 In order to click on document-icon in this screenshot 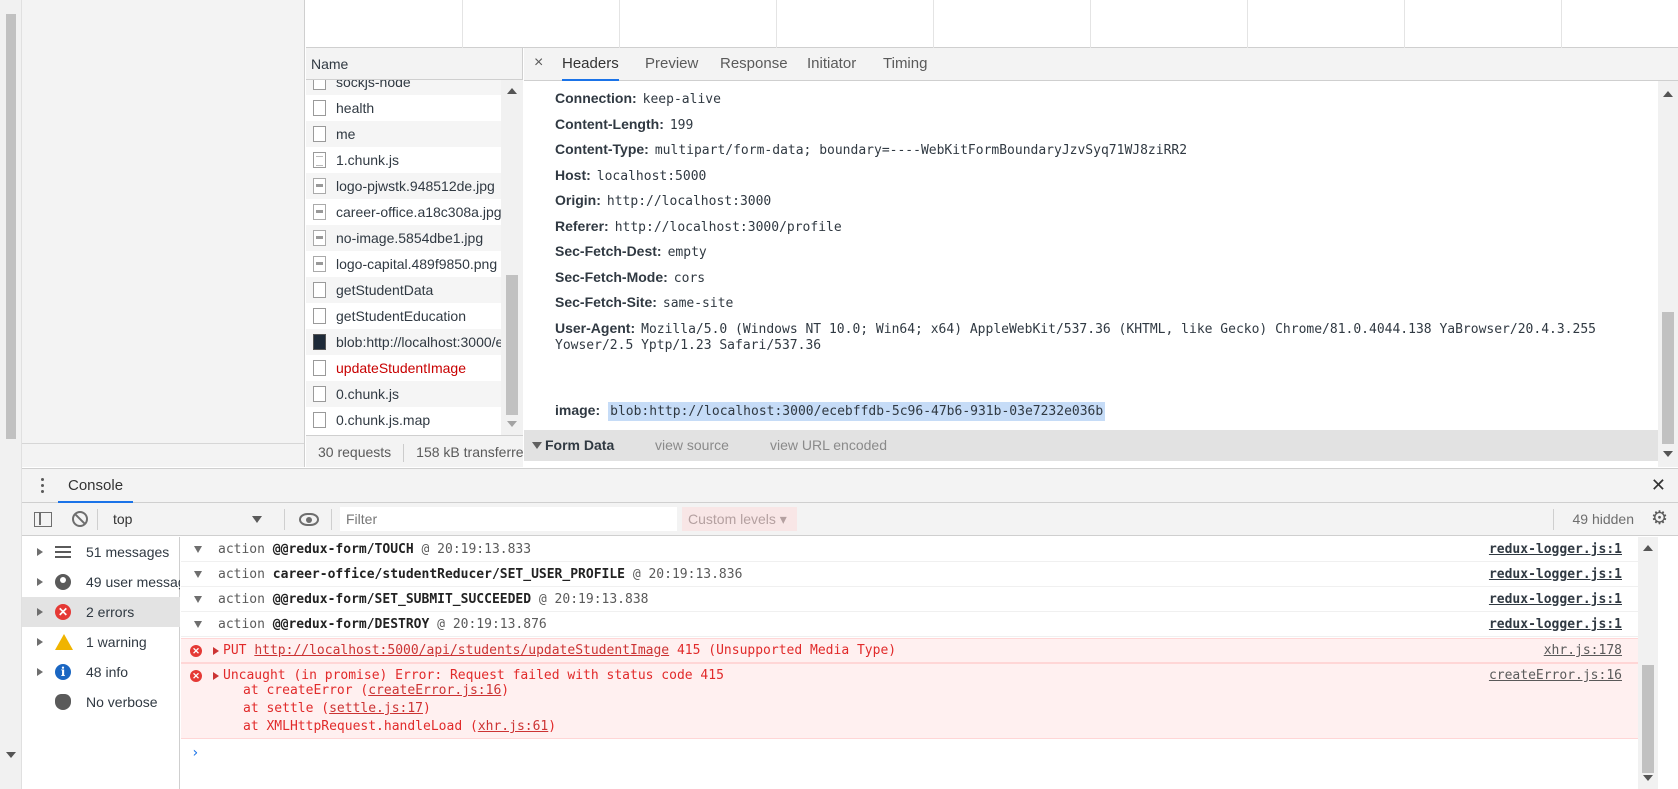, I will do `click(319, 108)`.